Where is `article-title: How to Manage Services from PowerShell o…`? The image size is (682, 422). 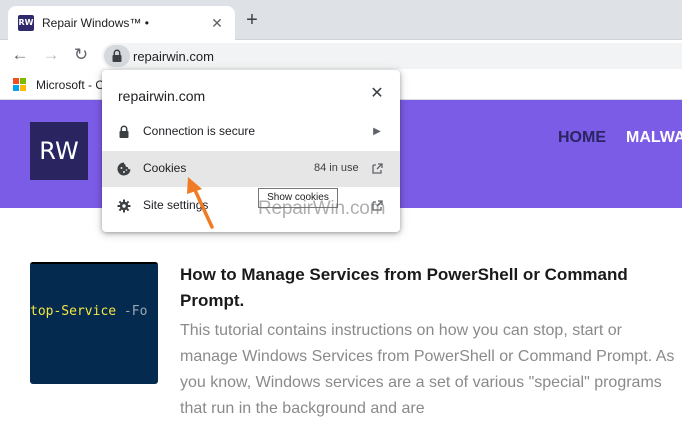 article-title: How to Manage Services from PowerShell o… is located at coordinates (425, 288).